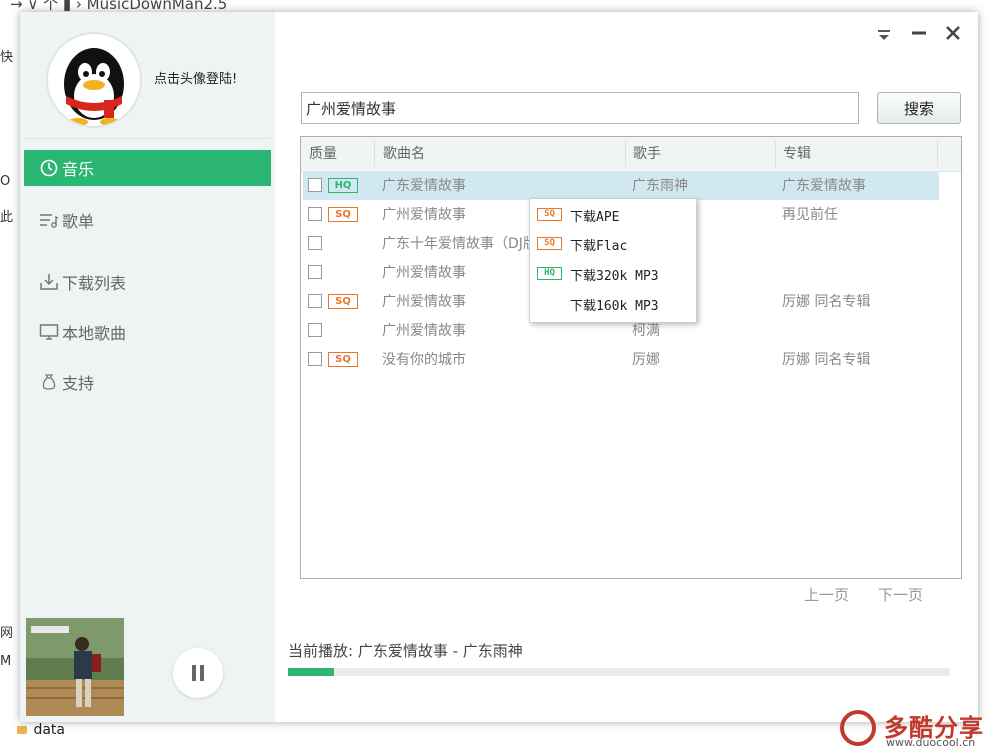 Image resolution: width=1000 pixels, height=750 pixels. I want to click on column-header-song: 歌曲名, so click(404, 154).